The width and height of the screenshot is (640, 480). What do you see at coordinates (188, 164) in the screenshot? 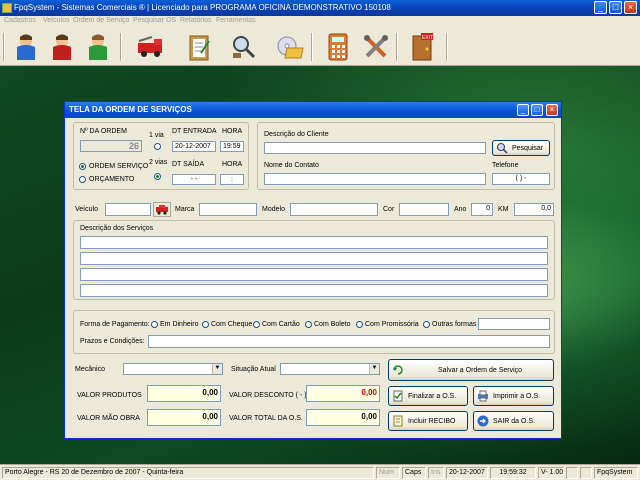
I see `exit-date-label: DT SAÍDA` at bounding box center [188, 164].